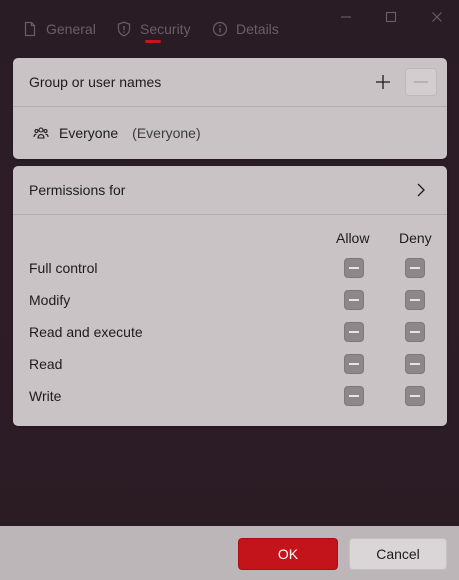  I want to click on permission-row-read-and-execute: Read and execute, so click(230, 332).